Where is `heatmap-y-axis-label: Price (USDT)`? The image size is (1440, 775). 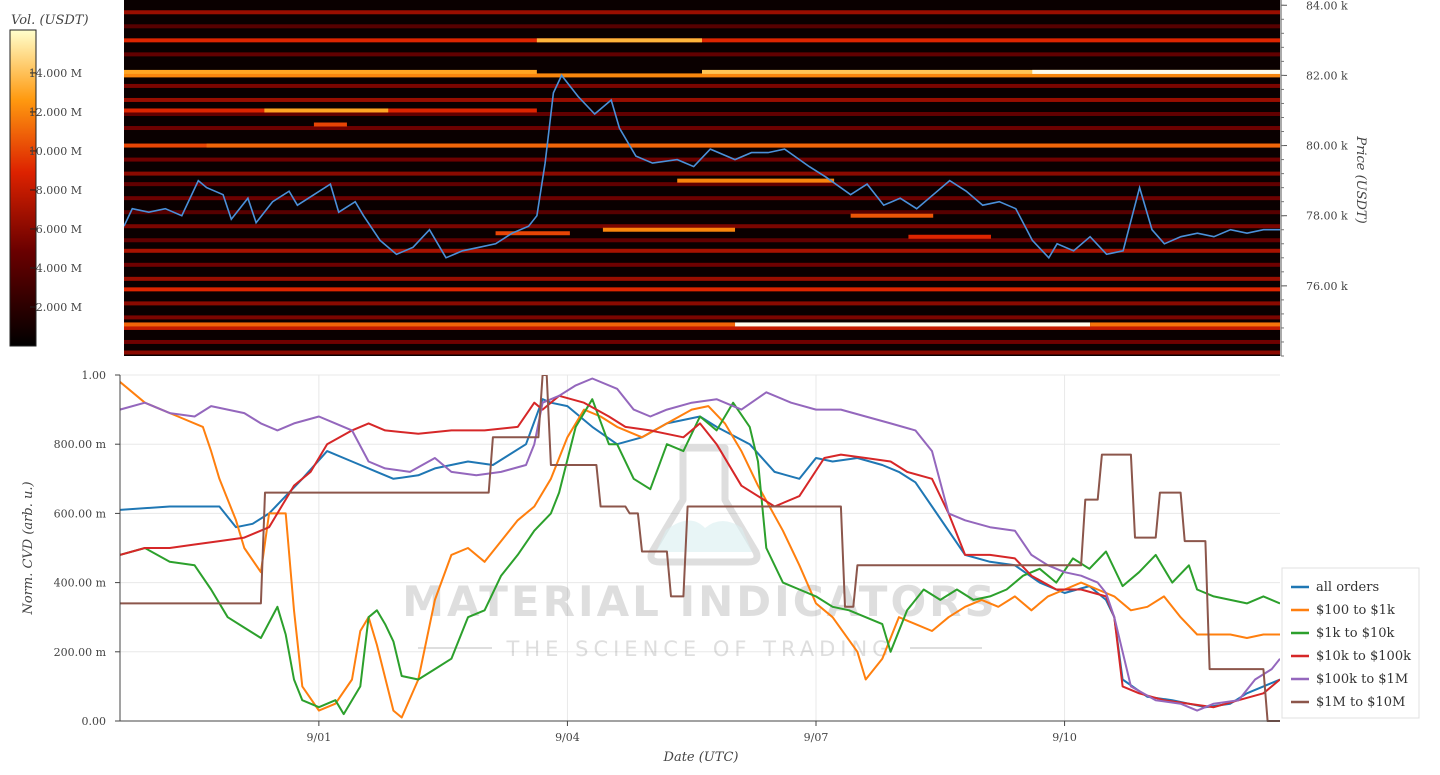
heatmap-y-axis-label: Price (USDT) is located at coordinates (1360, 179).